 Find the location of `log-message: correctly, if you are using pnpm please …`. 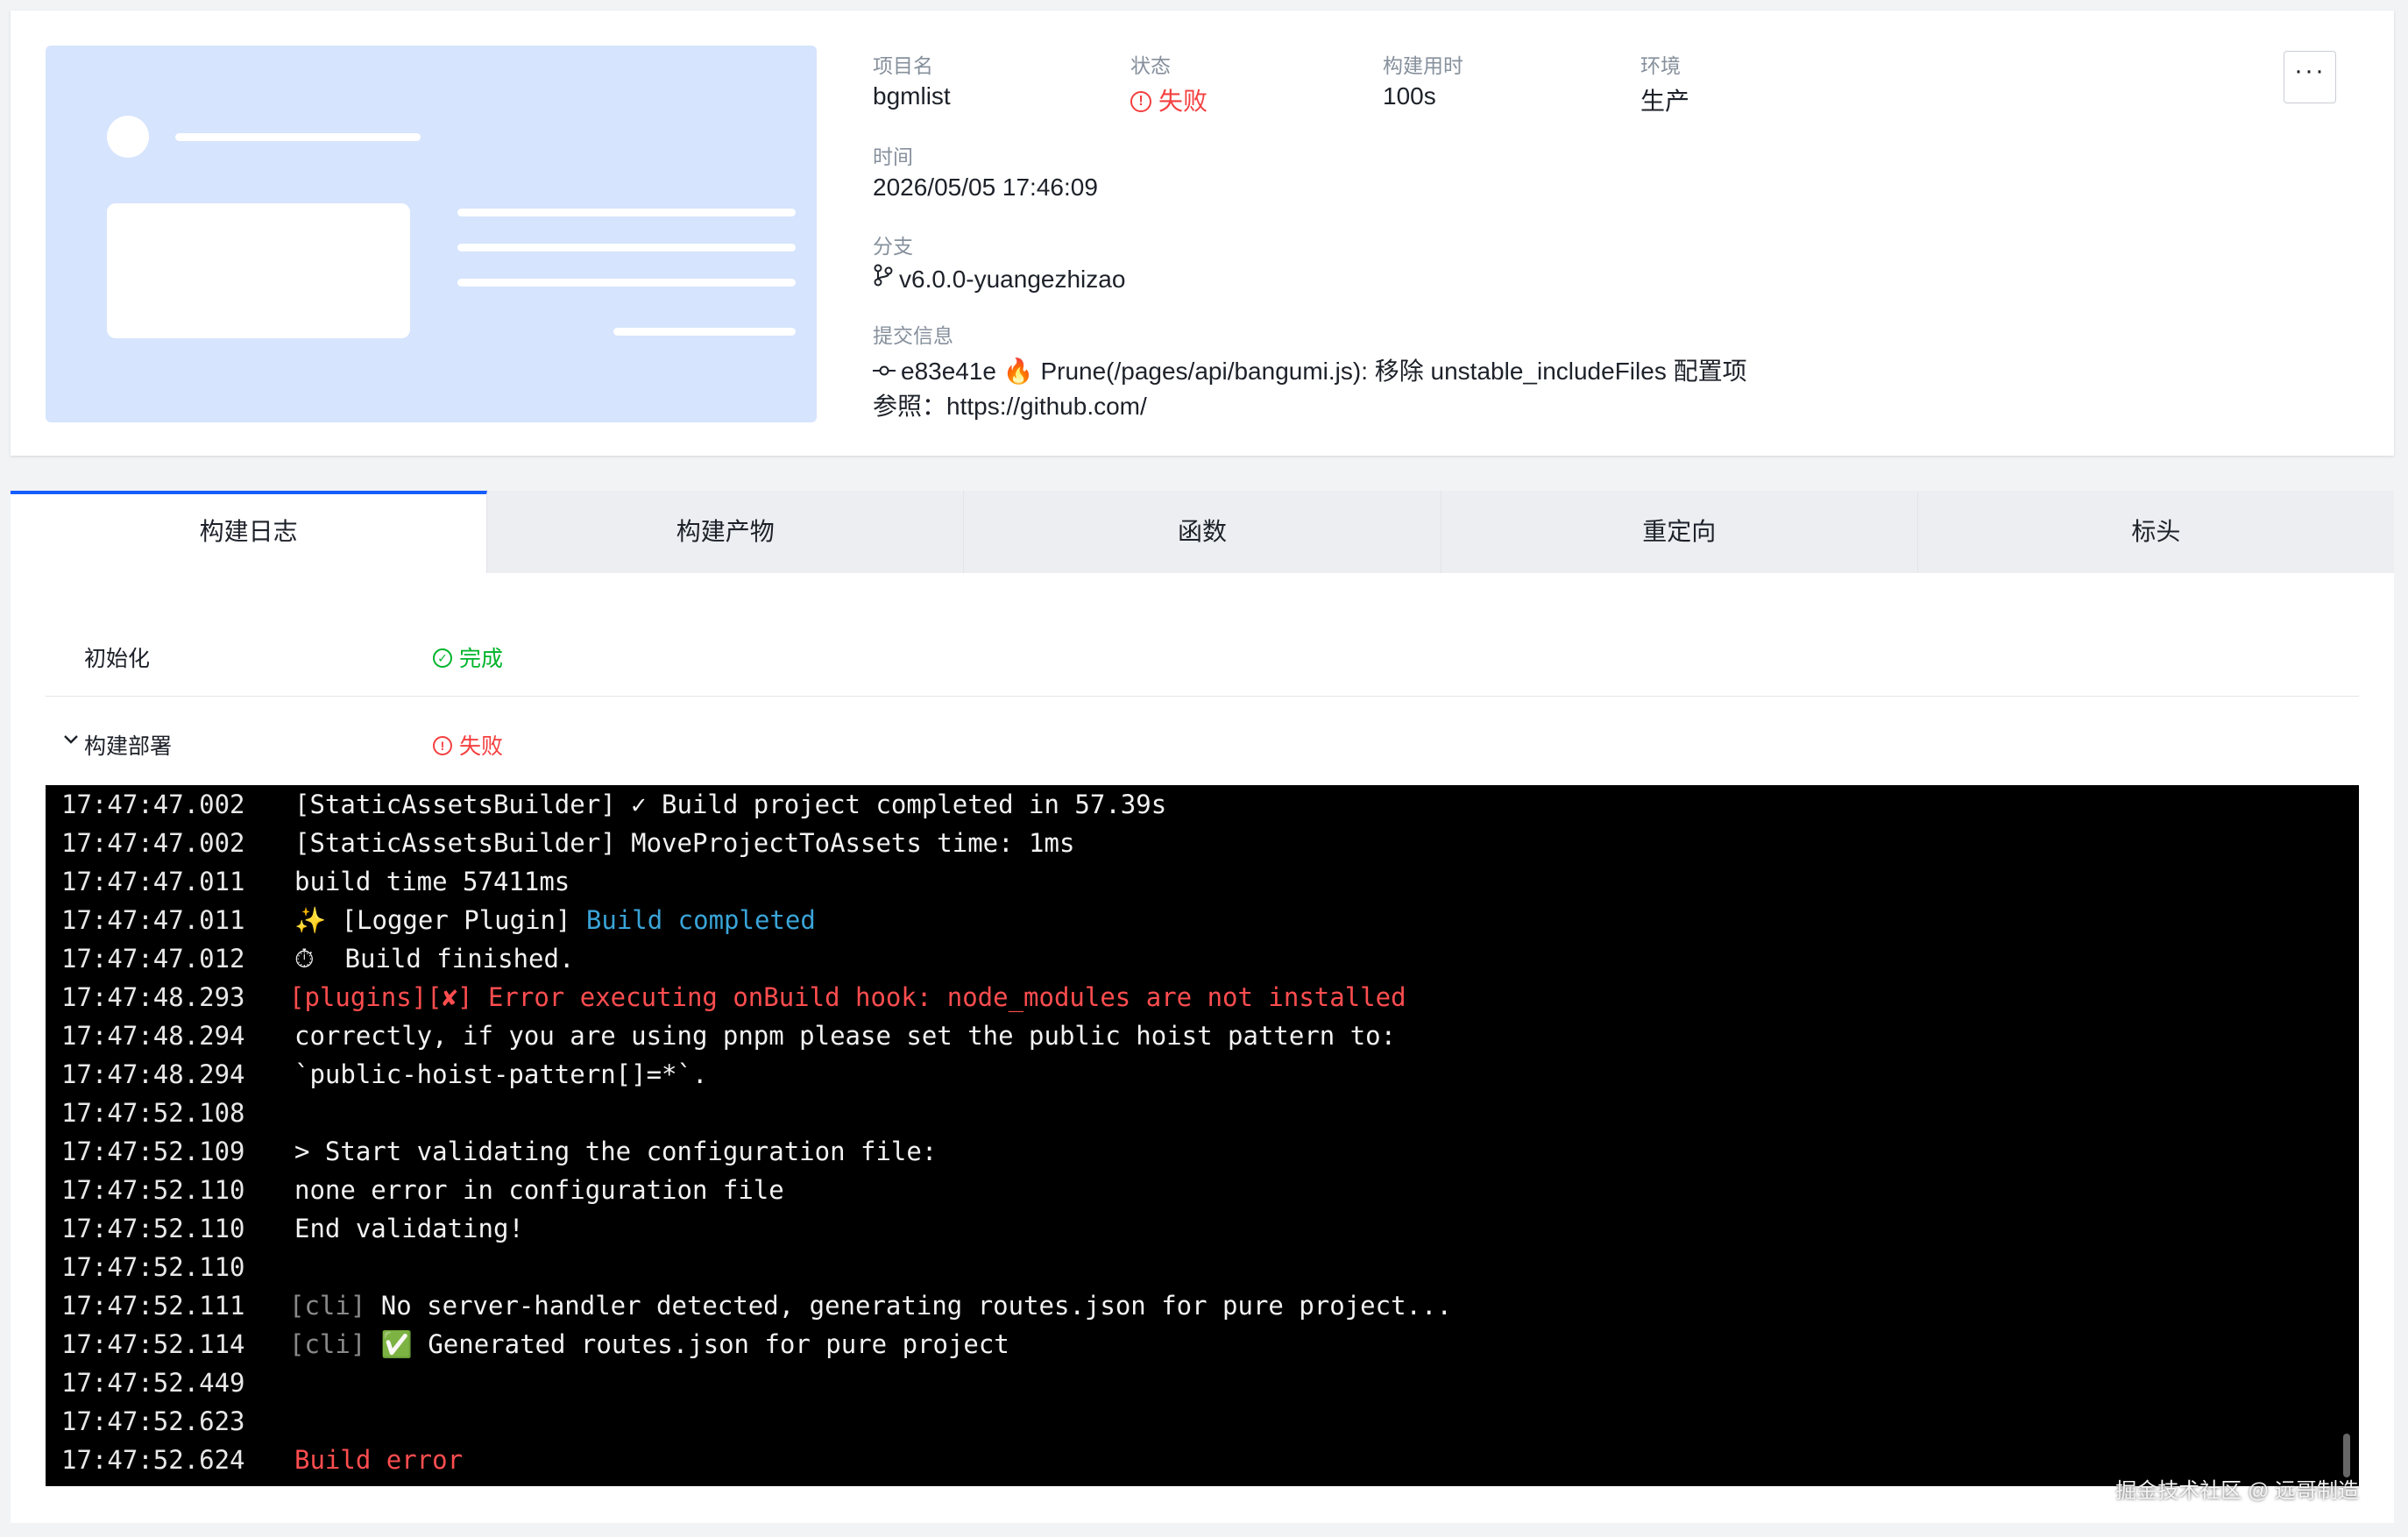

log-message: correctly, if you are using pnpm please … is located at coordinates (846, 1036).